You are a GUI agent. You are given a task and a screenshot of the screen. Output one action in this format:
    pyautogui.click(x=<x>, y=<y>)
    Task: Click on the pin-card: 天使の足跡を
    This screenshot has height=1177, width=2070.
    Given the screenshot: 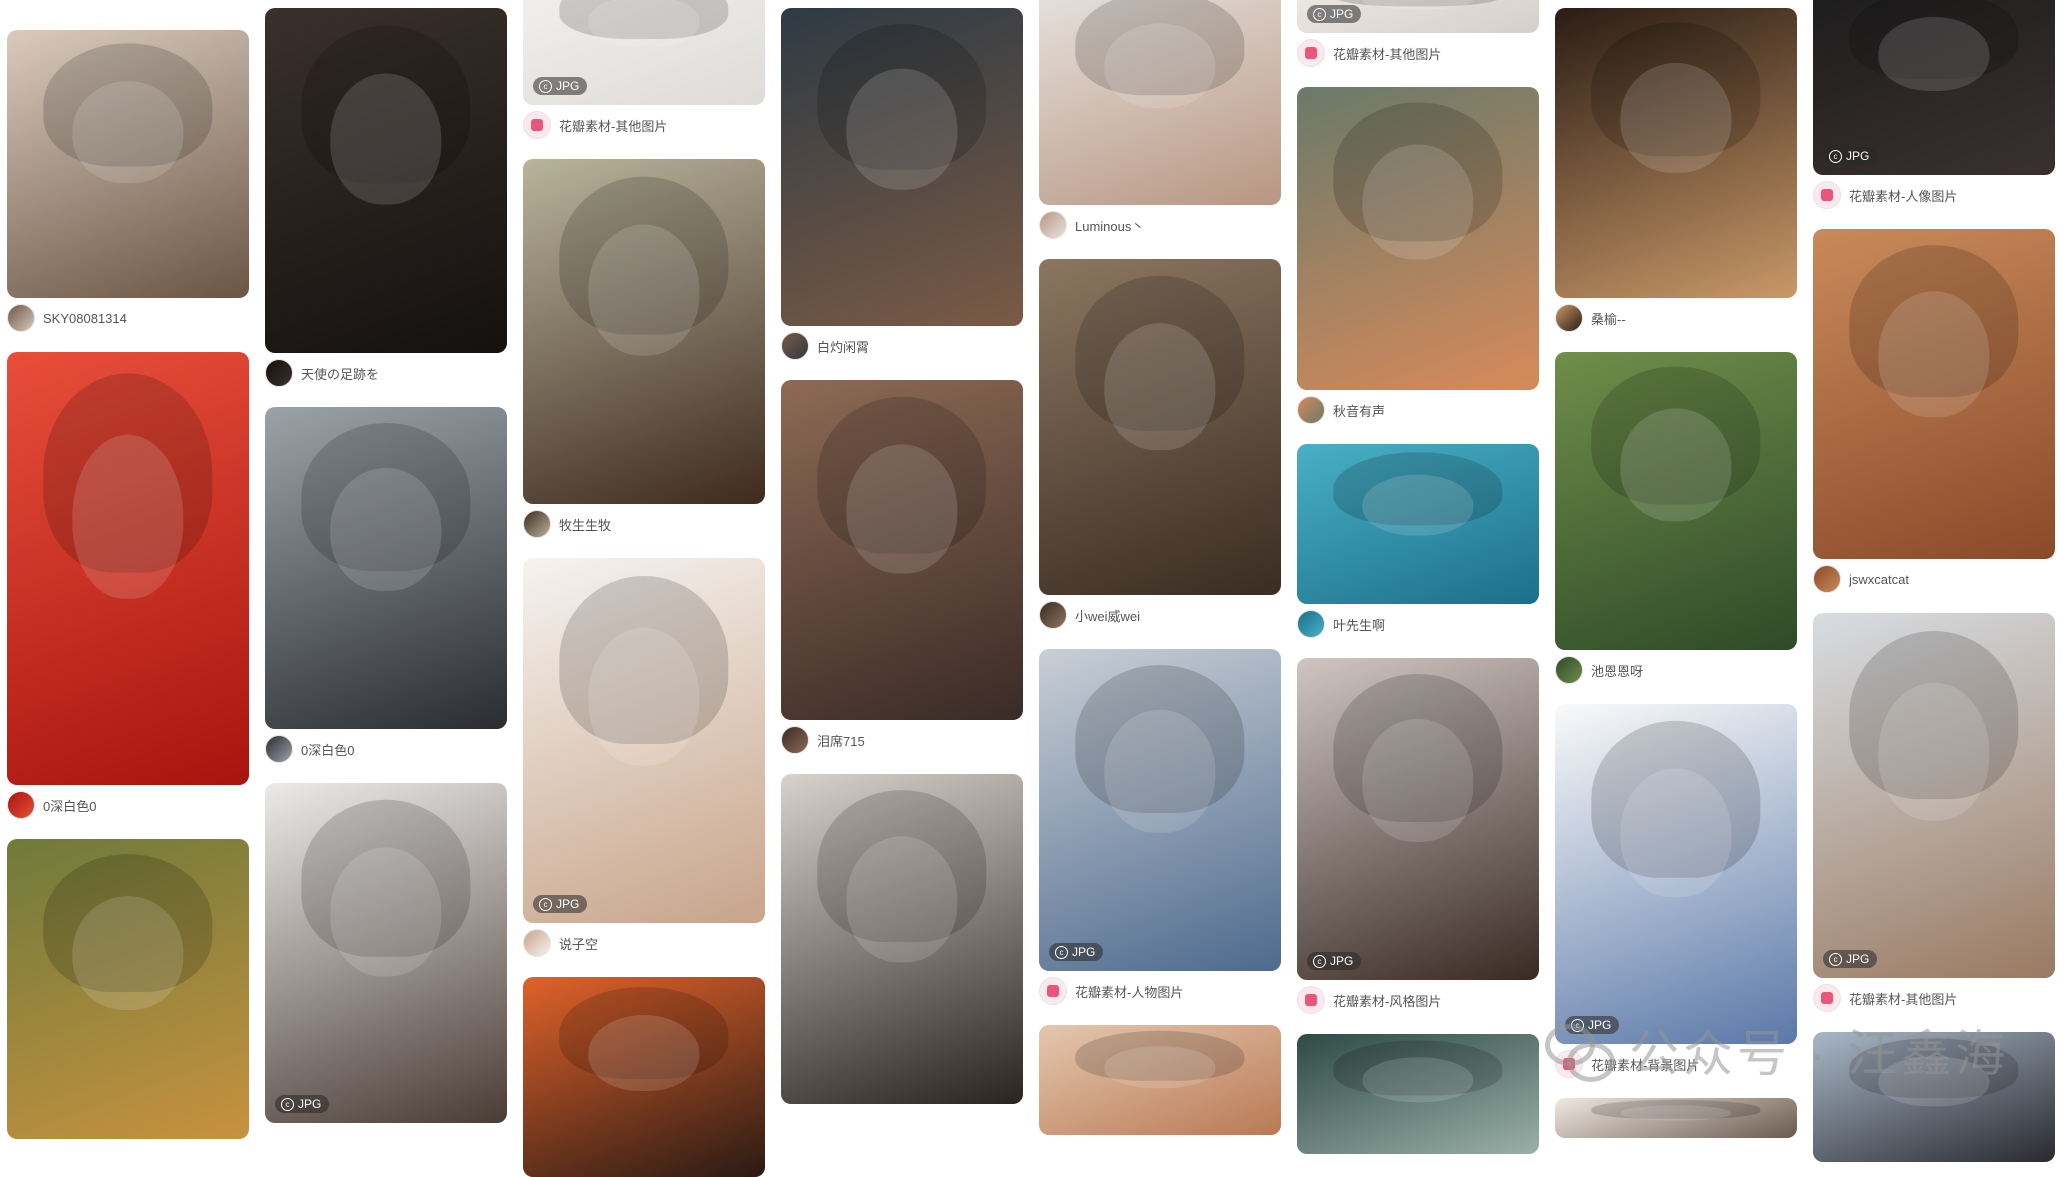 What is the action you would take?
    pyautogui.click(x=386, y=197)
    